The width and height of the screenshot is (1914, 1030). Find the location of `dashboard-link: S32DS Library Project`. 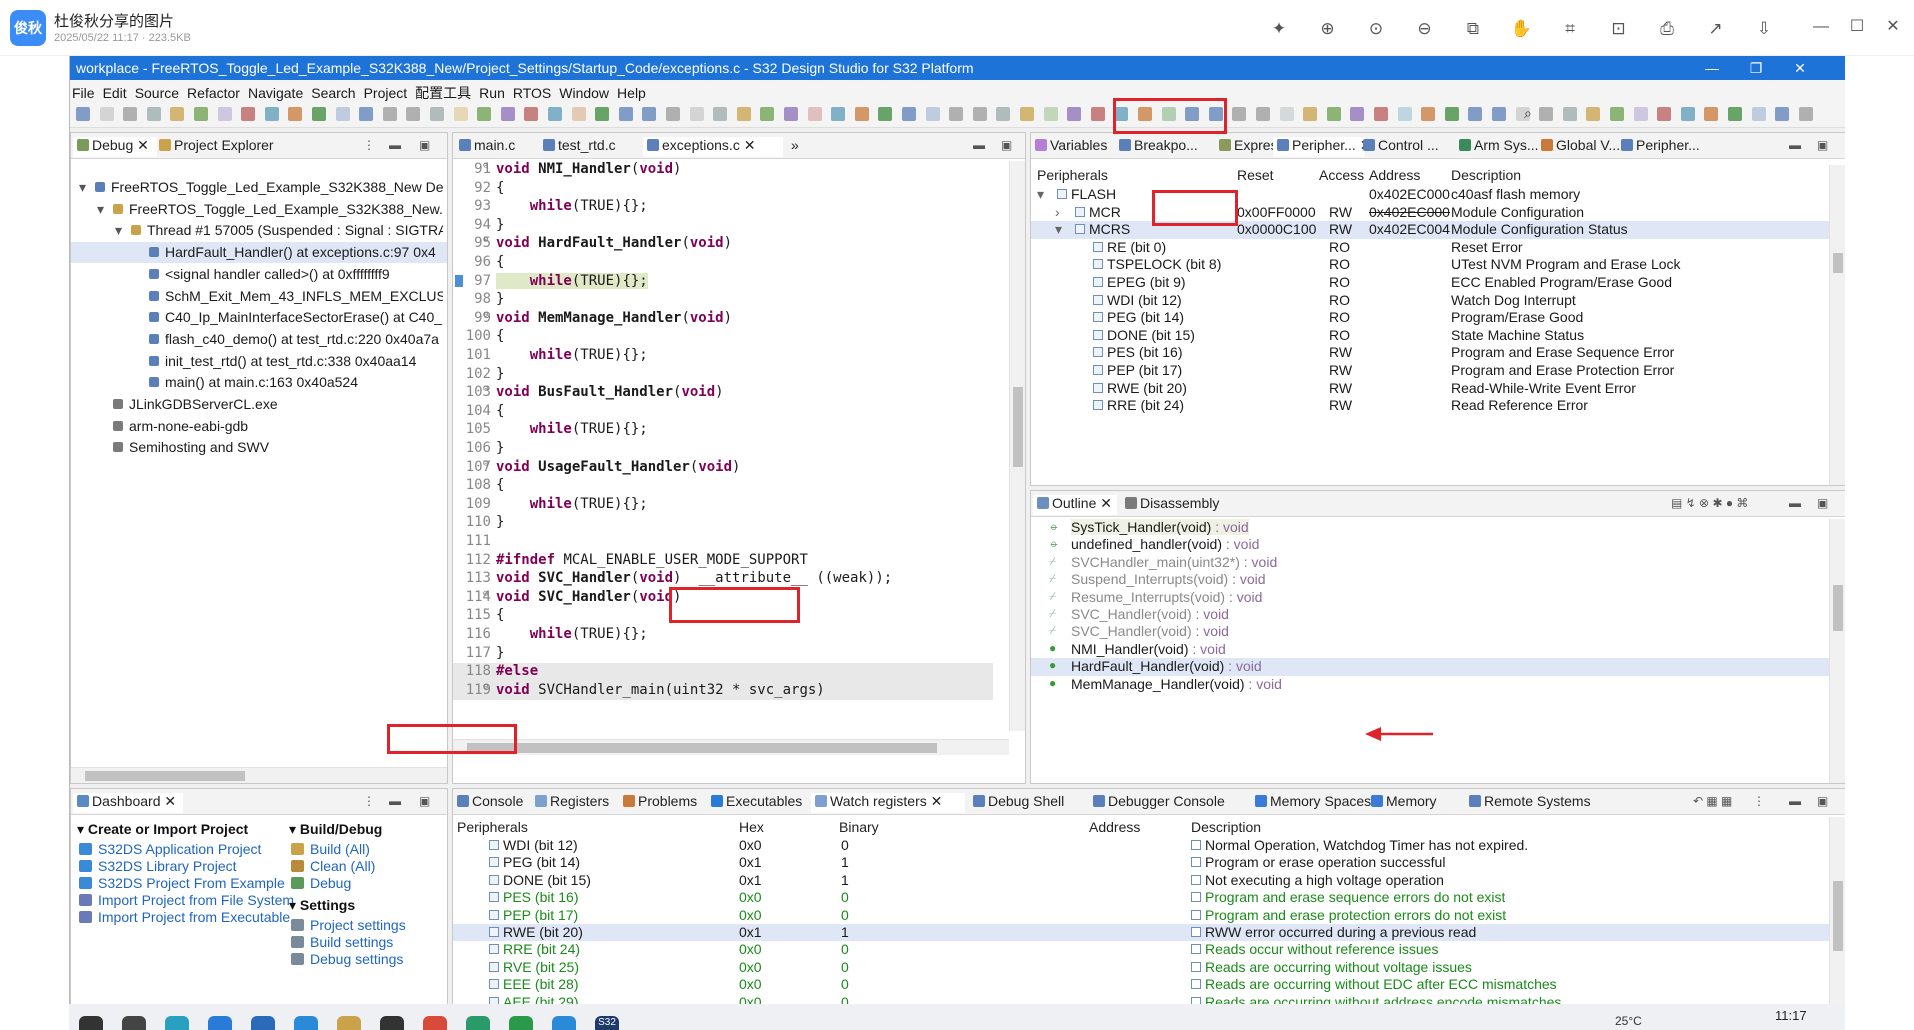

dashboard-link: S32DS Library Project is located at coordinates (158, 866).